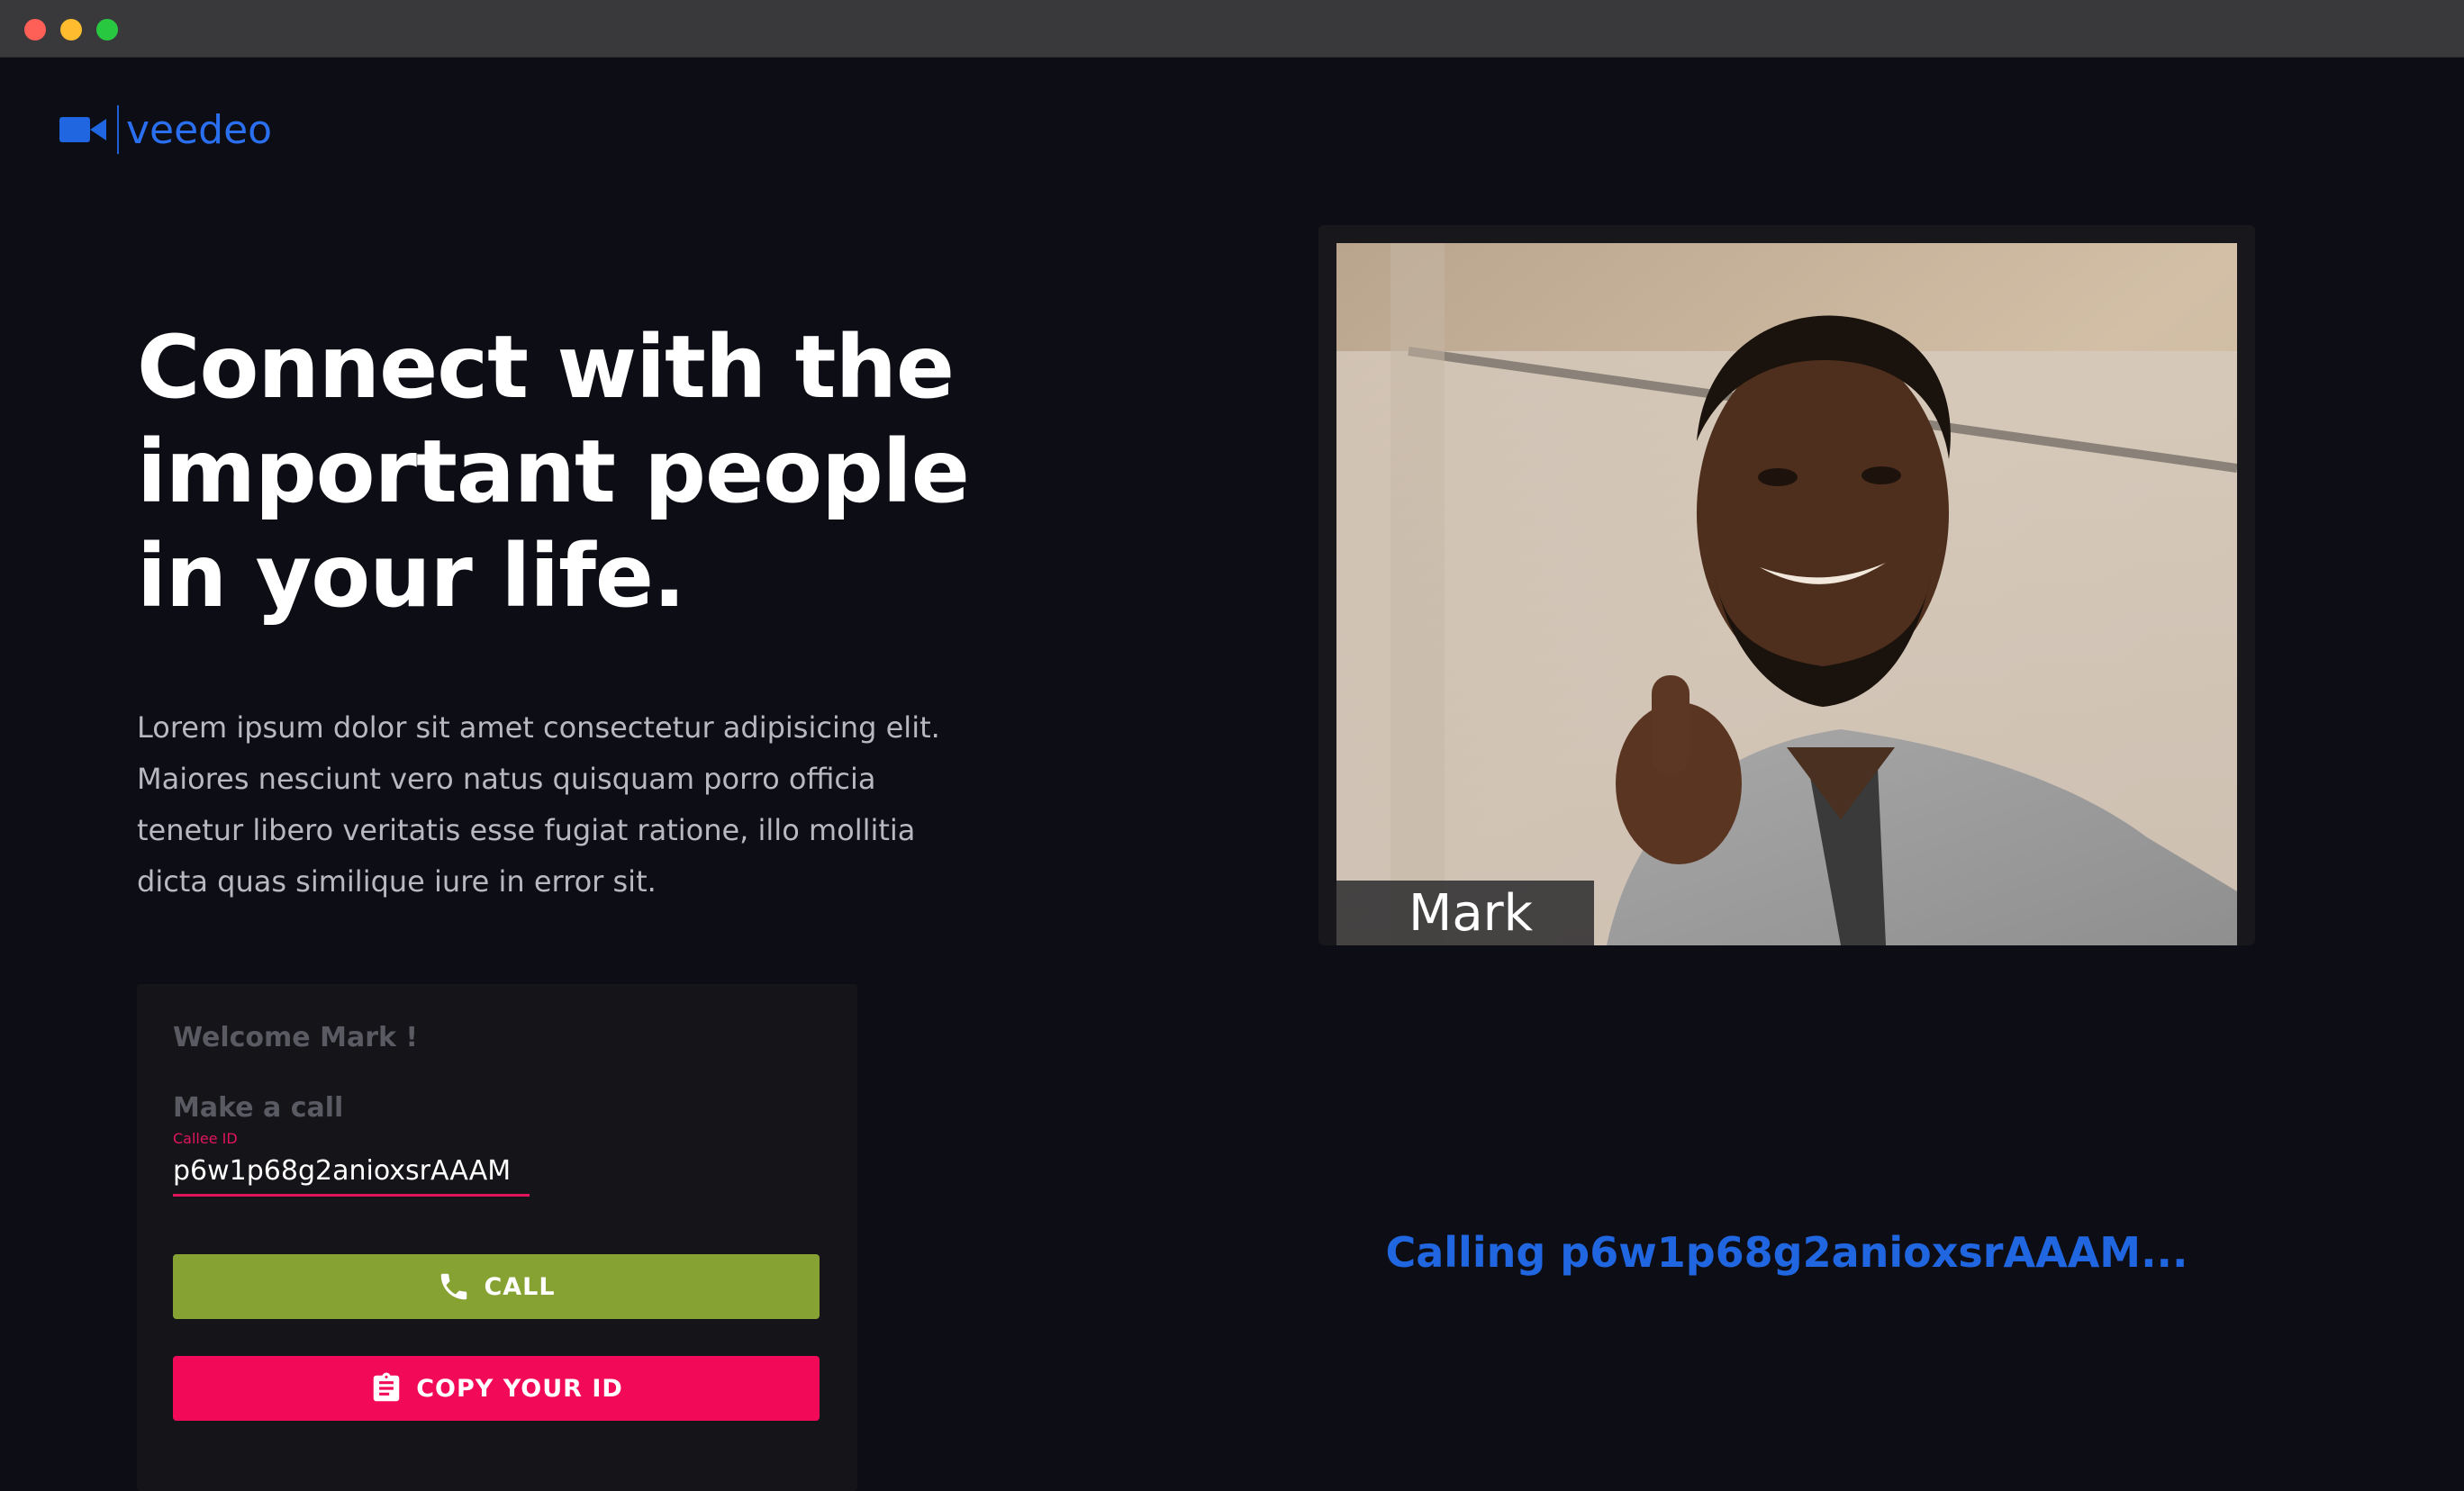 Image resolution: width=2464 pixels, height=1491 pixels. Describe the element at coordinates (259, 1108) in the screenshot. I see `make-call-heading: Make a call` at that location.